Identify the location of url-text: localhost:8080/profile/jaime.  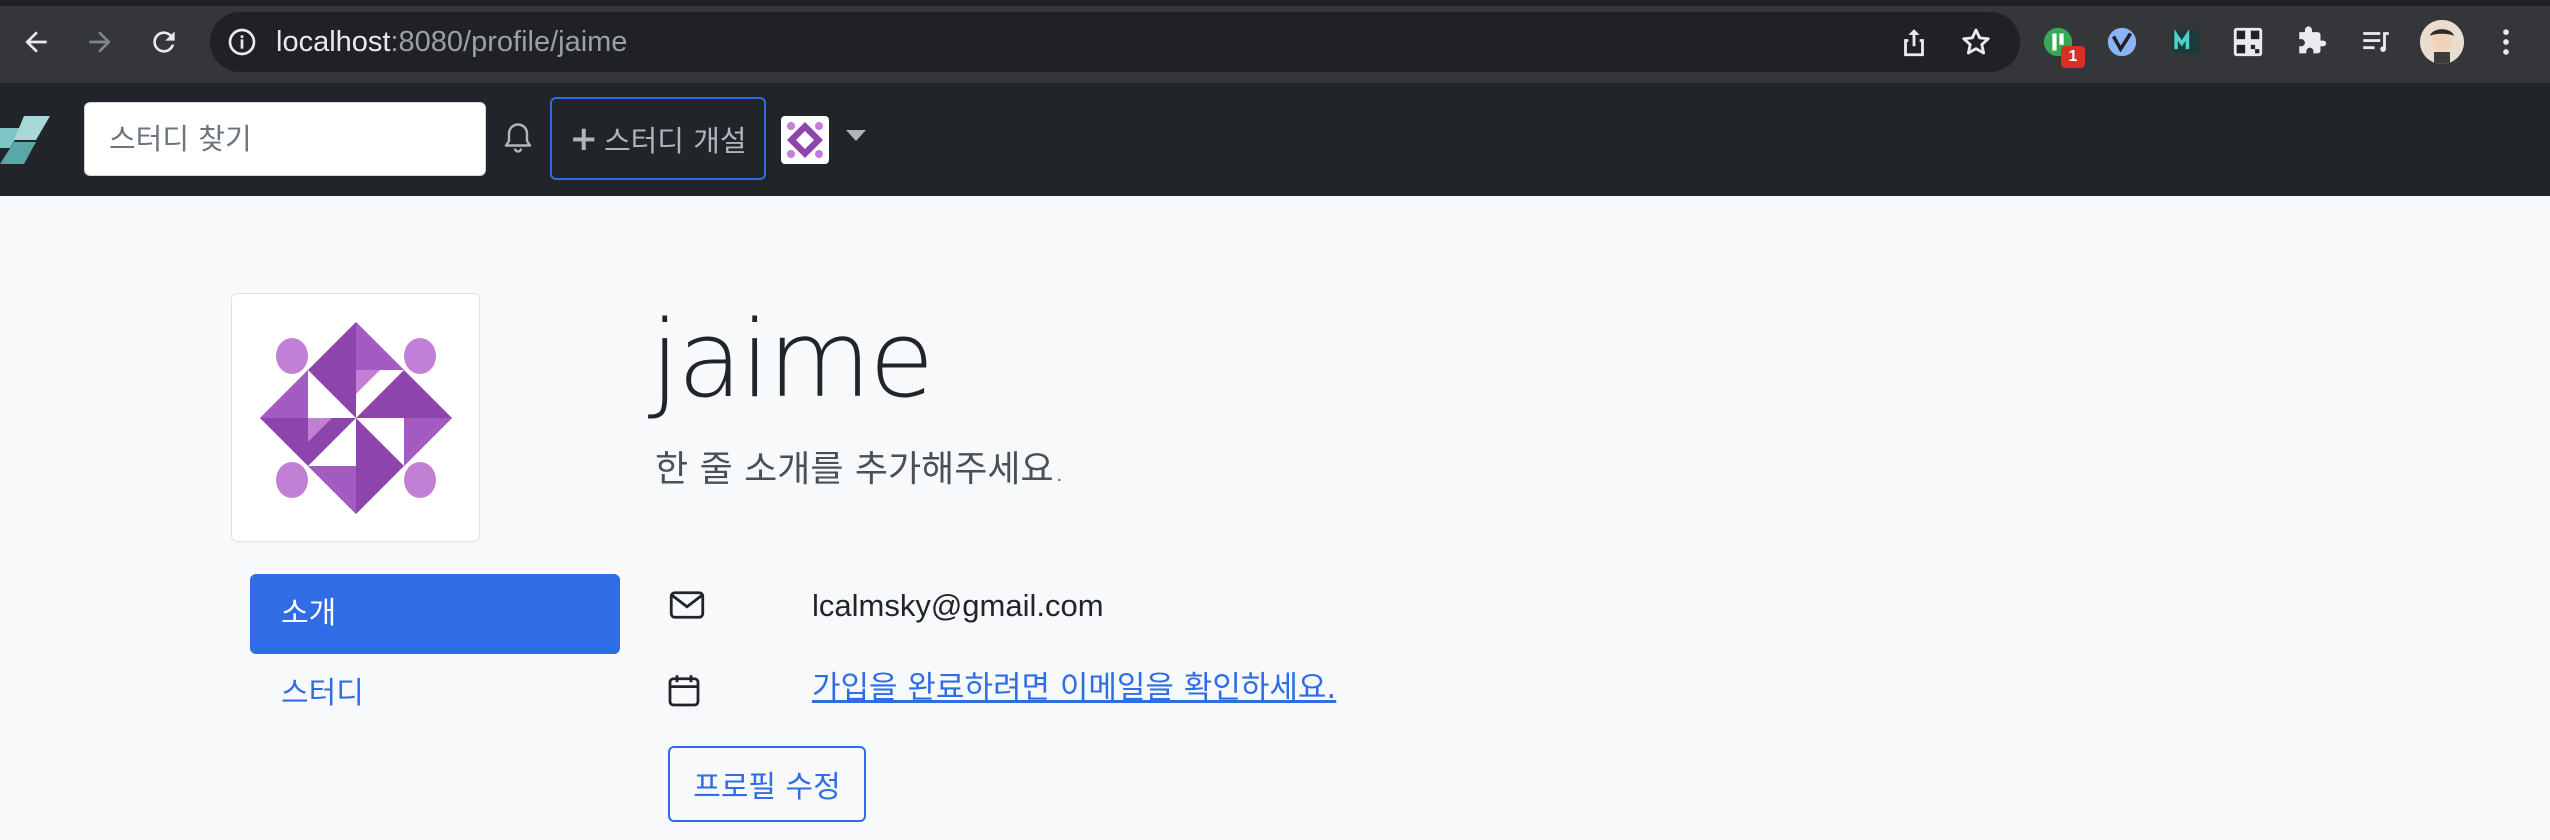
(451, 42).